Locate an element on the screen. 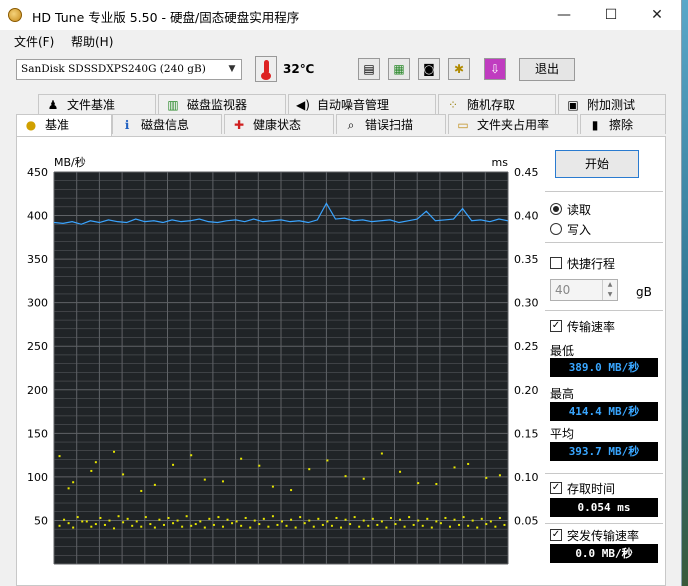  drive-select: SanDisk SDSSDXPS240G (240 gB) ▼ is located at coordinates (129, 69).